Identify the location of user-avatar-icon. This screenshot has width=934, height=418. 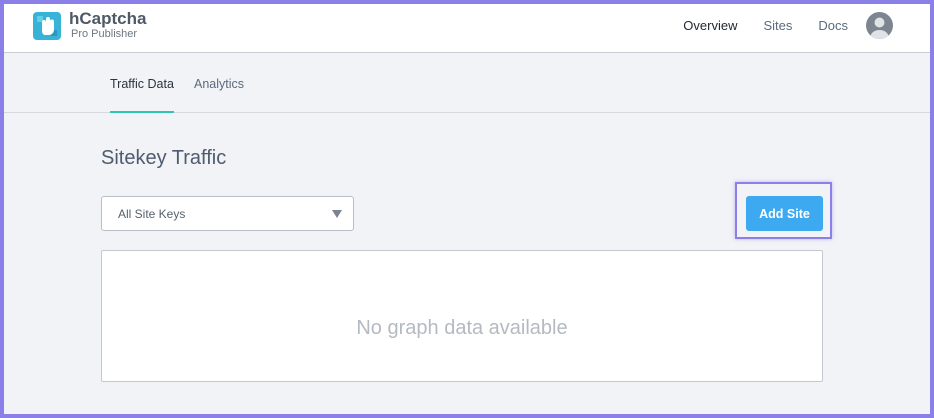
(879, 25).